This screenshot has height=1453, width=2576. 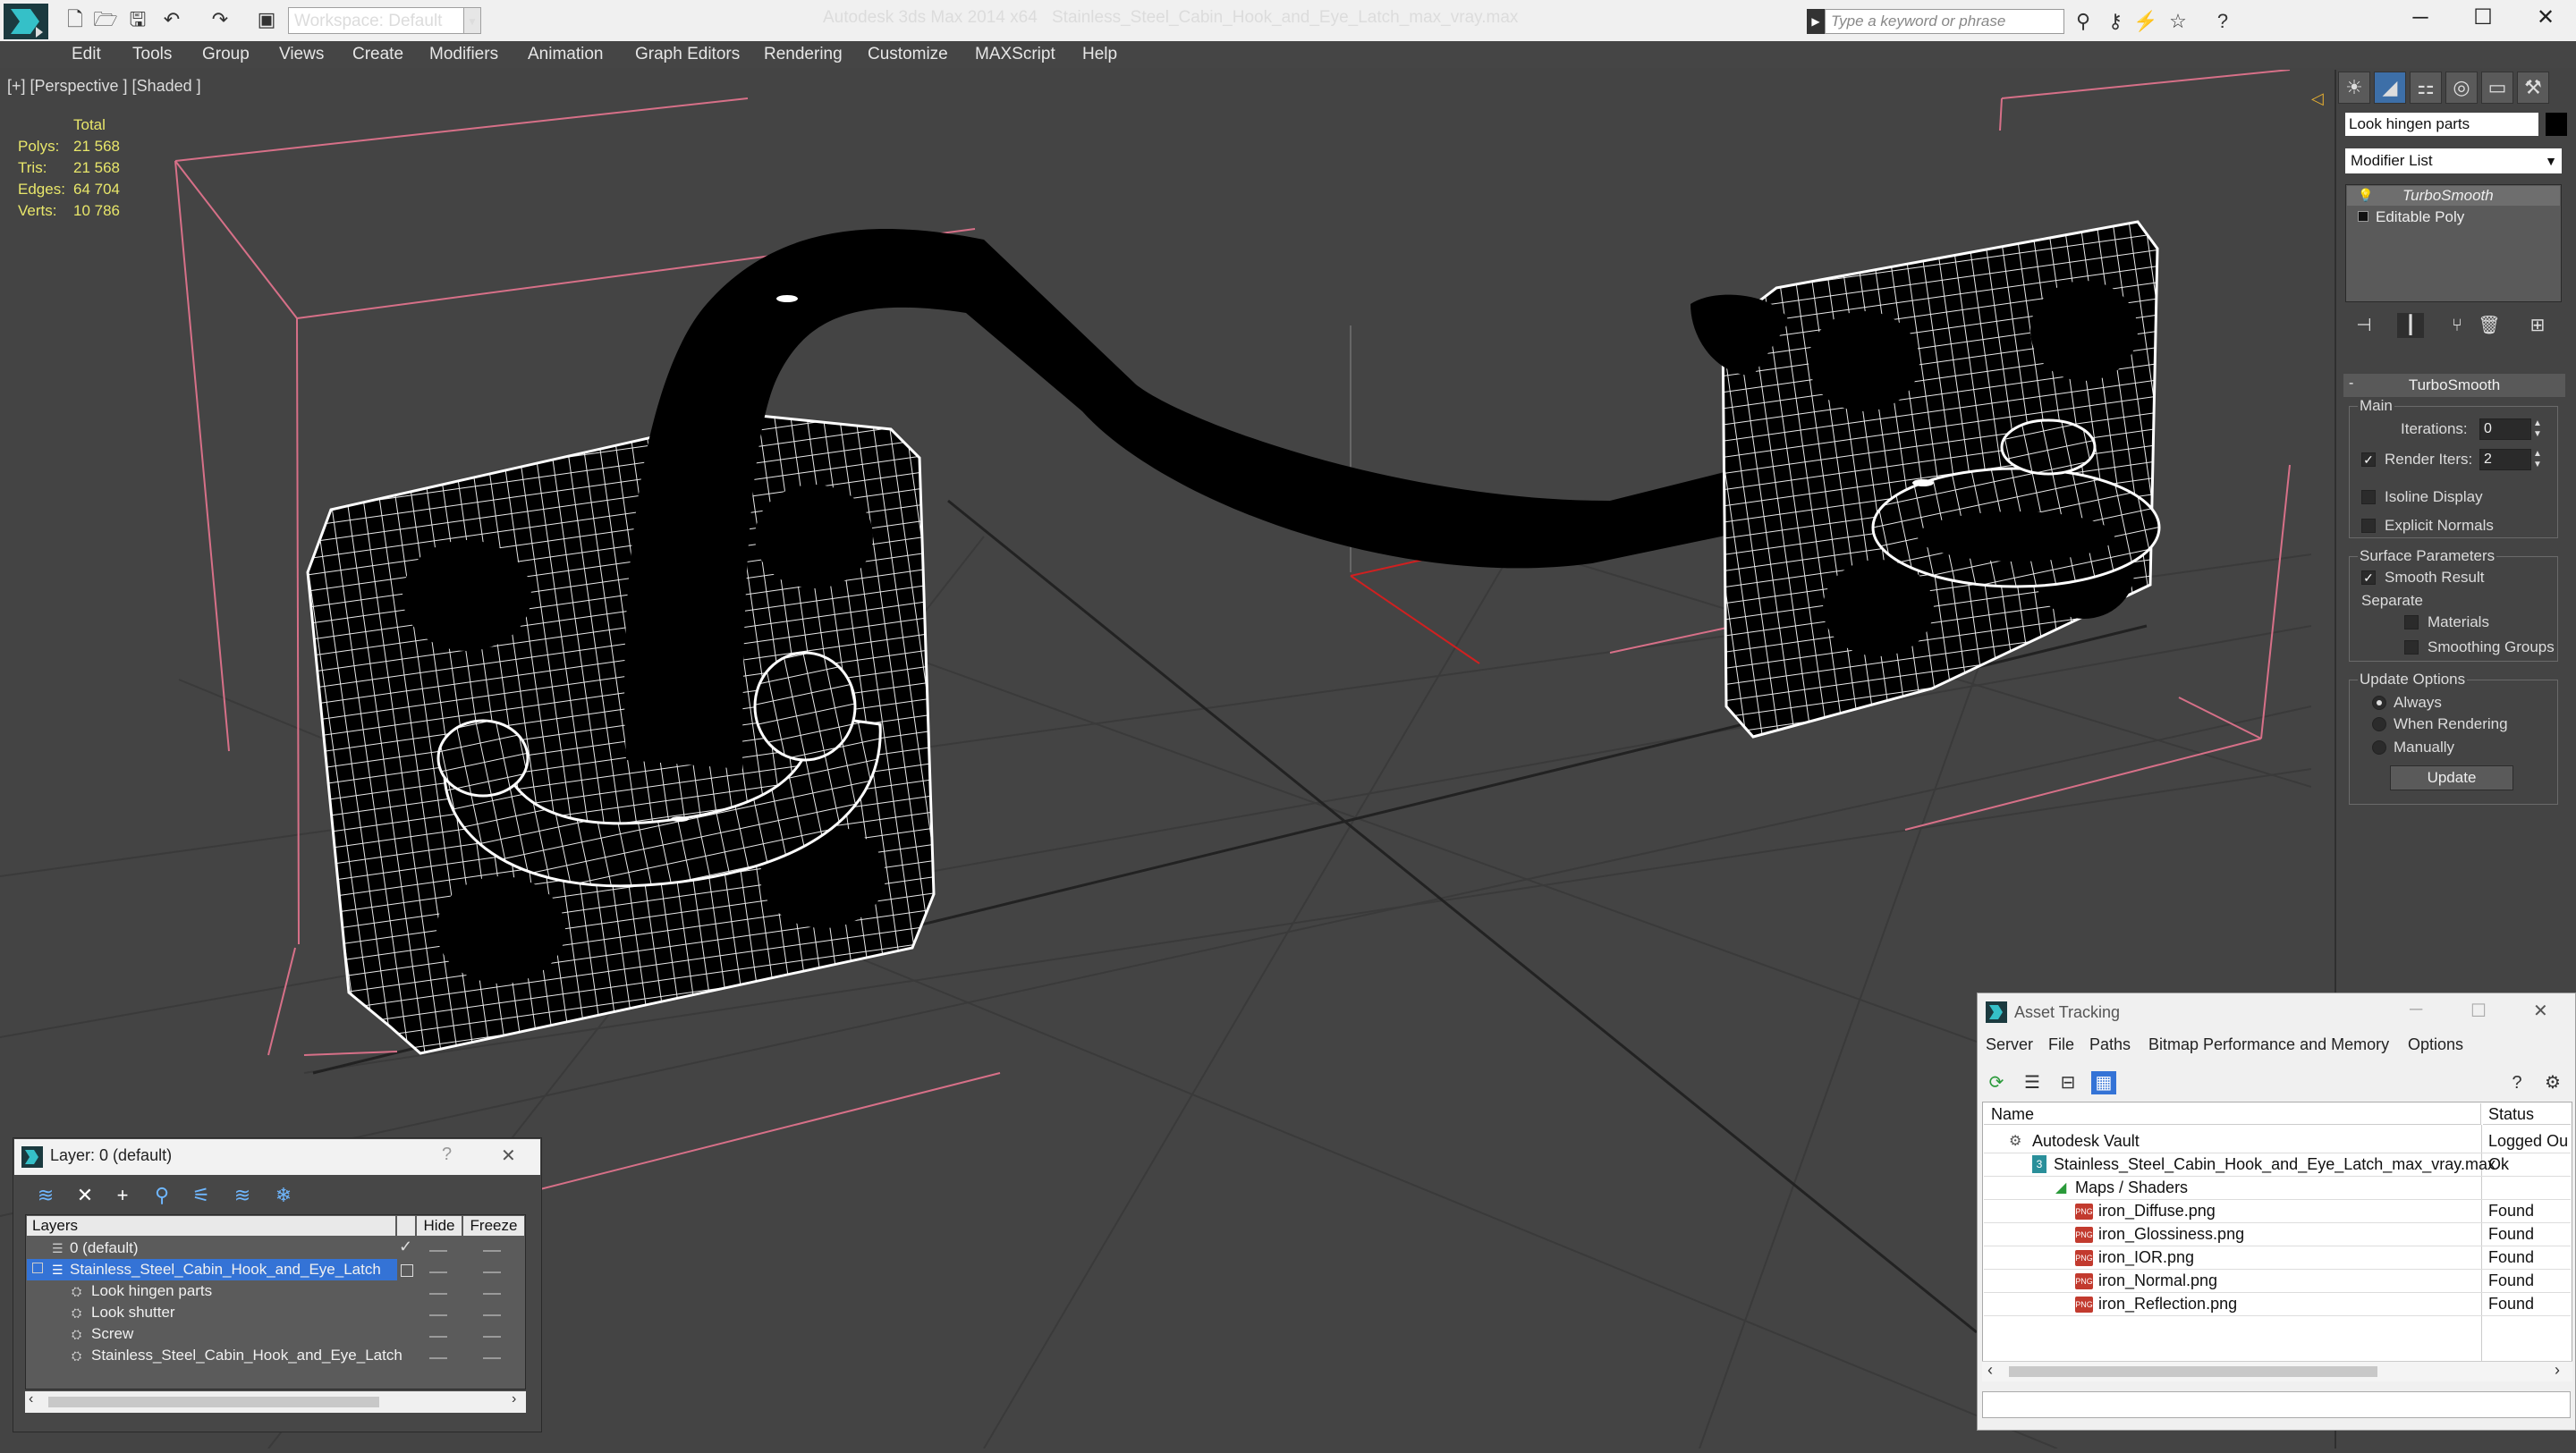 What do you see at coordinates (2483, 18) in the screenshot?
I see `maximize-icon: ☐` at bounding box center [2483, 18].